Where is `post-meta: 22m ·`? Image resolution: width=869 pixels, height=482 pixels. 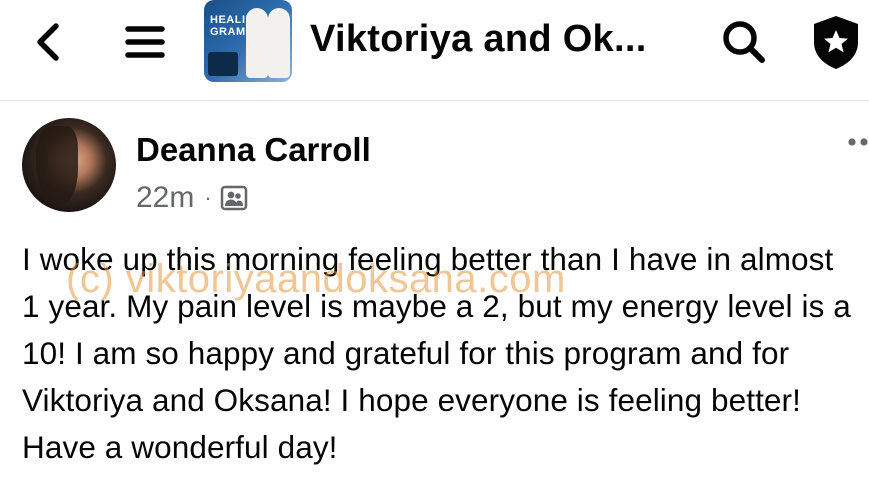 post-meta: 22m · is located at coordinates (192, 198).